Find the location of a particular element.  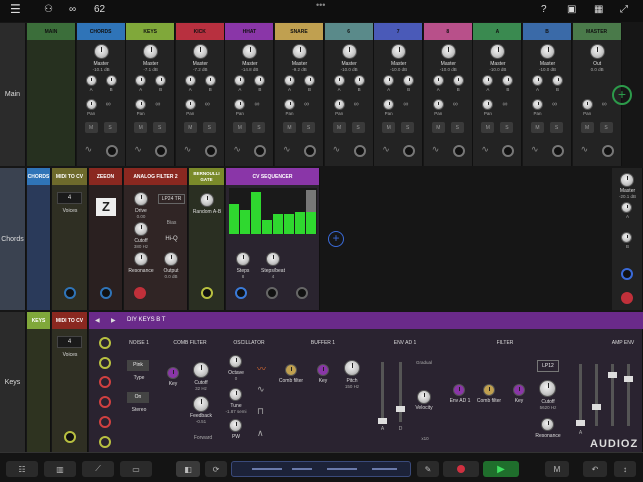

curve-view-icon: ⟋ is located at coordinates (98, 469).